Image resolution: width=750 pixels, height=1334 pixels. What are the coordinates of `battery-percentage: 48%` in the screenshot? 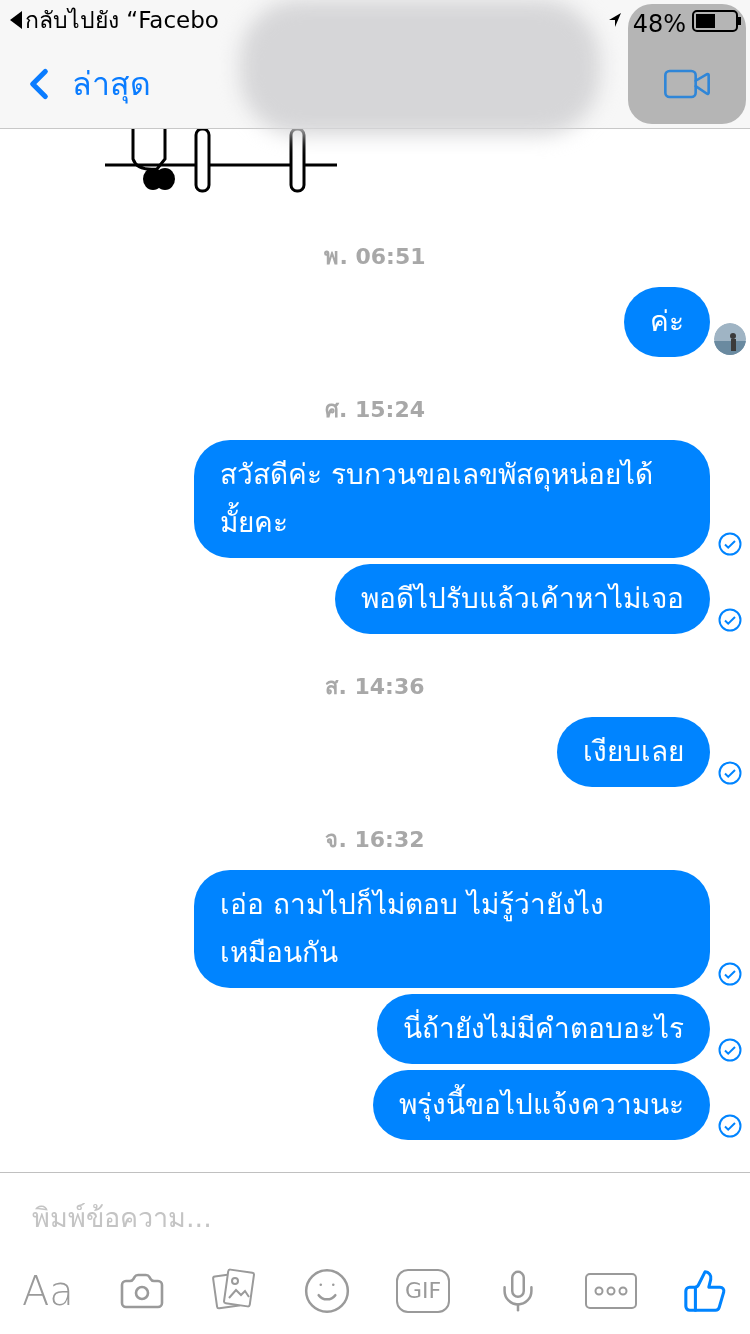 It's located at (659, 24).